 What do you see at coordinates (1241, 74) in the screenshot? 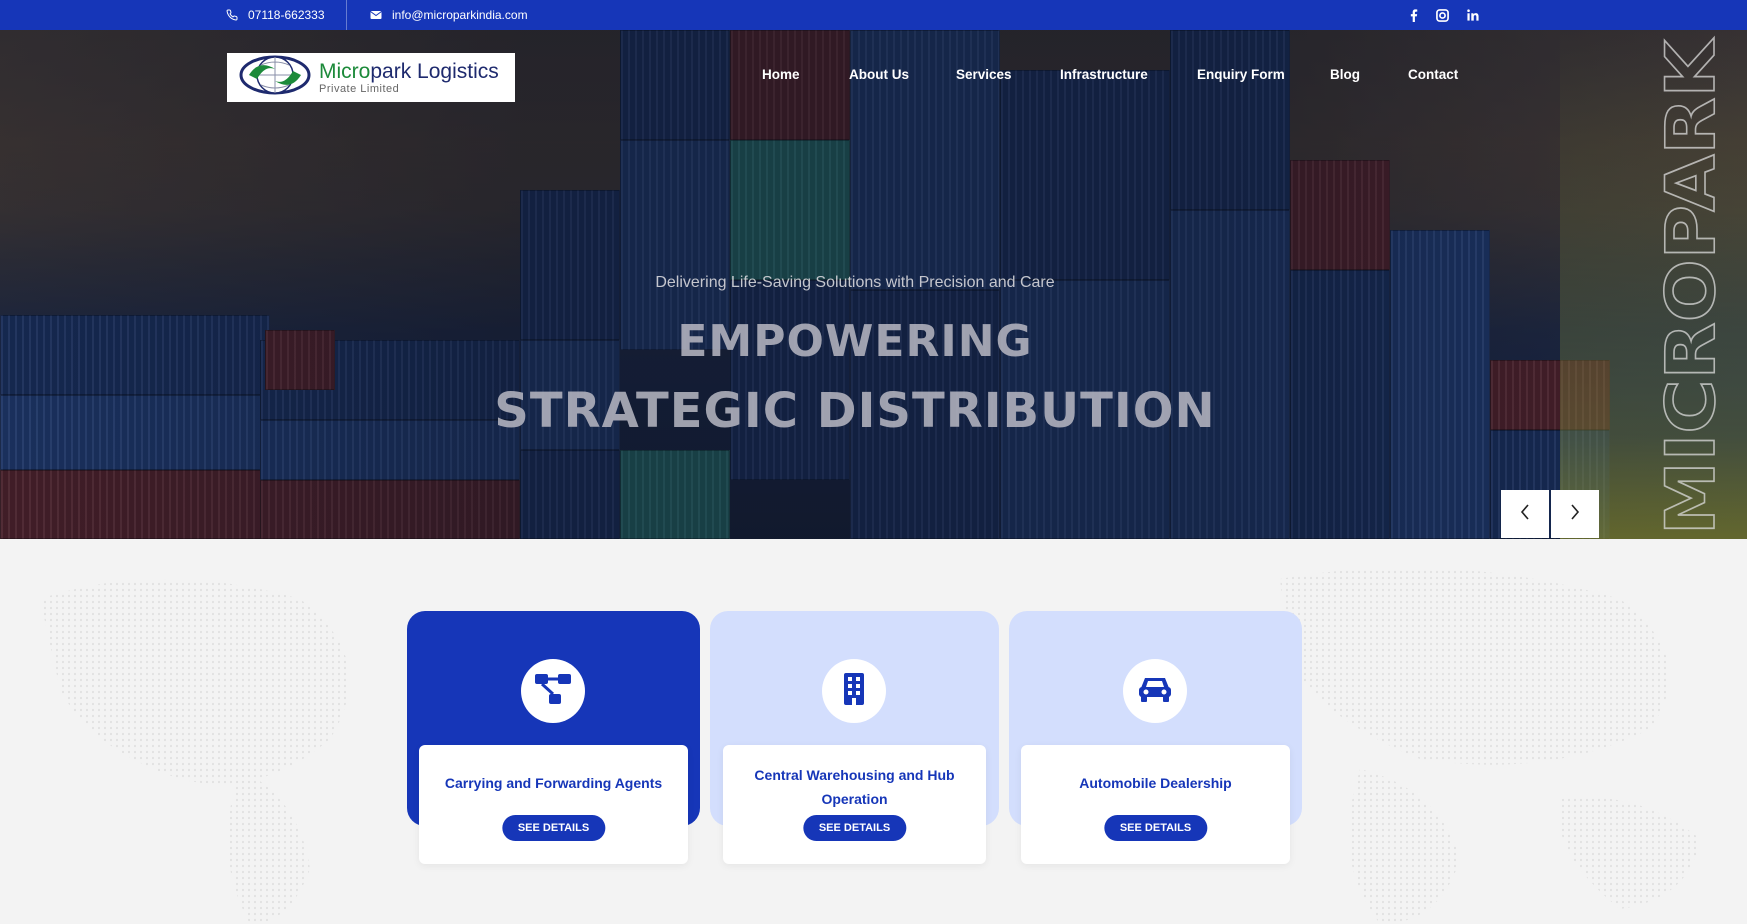
I see `nav-enquiry-form: Enquiry Form` at bounding box center [1241, 74].